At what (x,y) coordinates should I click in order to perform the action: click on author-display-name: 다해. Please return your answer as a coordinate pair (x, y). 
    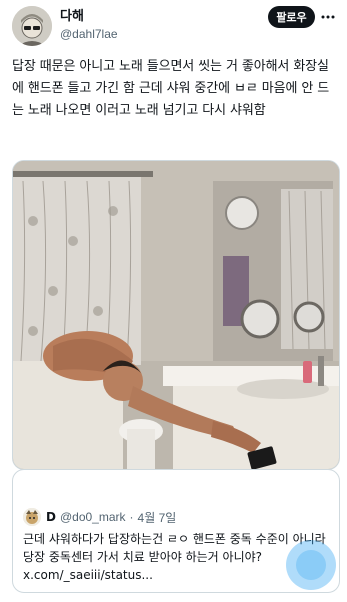
    Looking at the image, I should click on (89, 16).